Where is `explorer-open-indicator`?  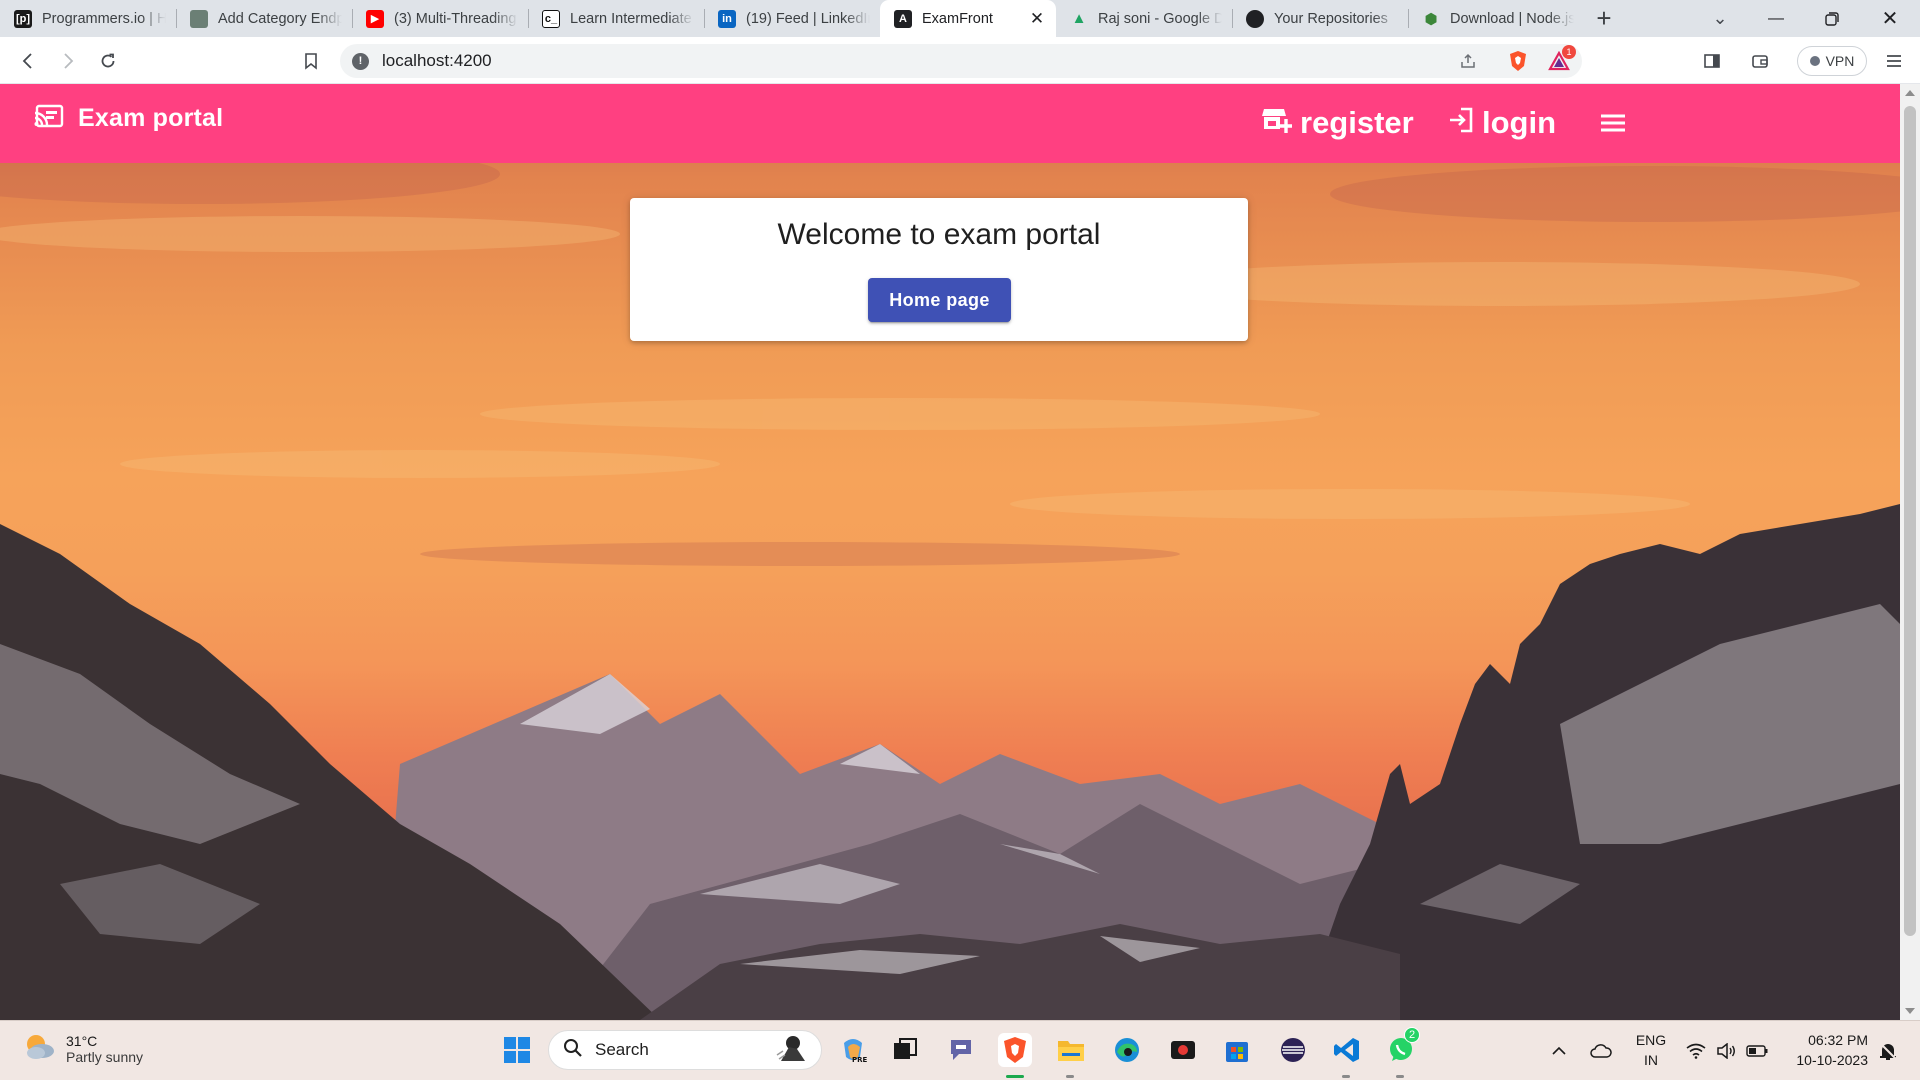 explorer-open-indicator is located at coordinates (1070, 1076).